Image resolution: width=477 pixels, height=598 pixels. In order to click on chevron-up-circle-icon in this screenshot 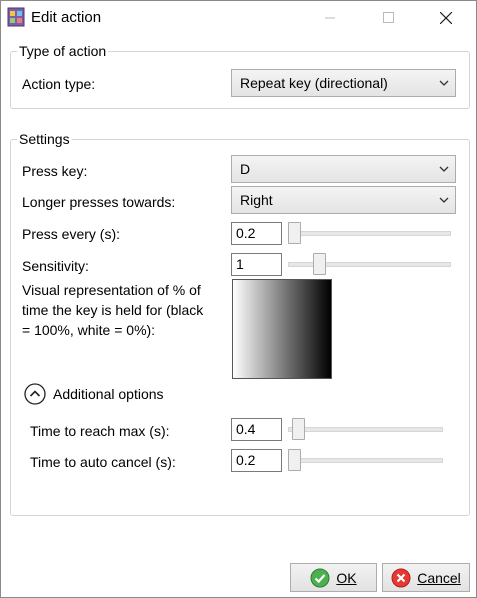, I will do `click(35, 394)`.